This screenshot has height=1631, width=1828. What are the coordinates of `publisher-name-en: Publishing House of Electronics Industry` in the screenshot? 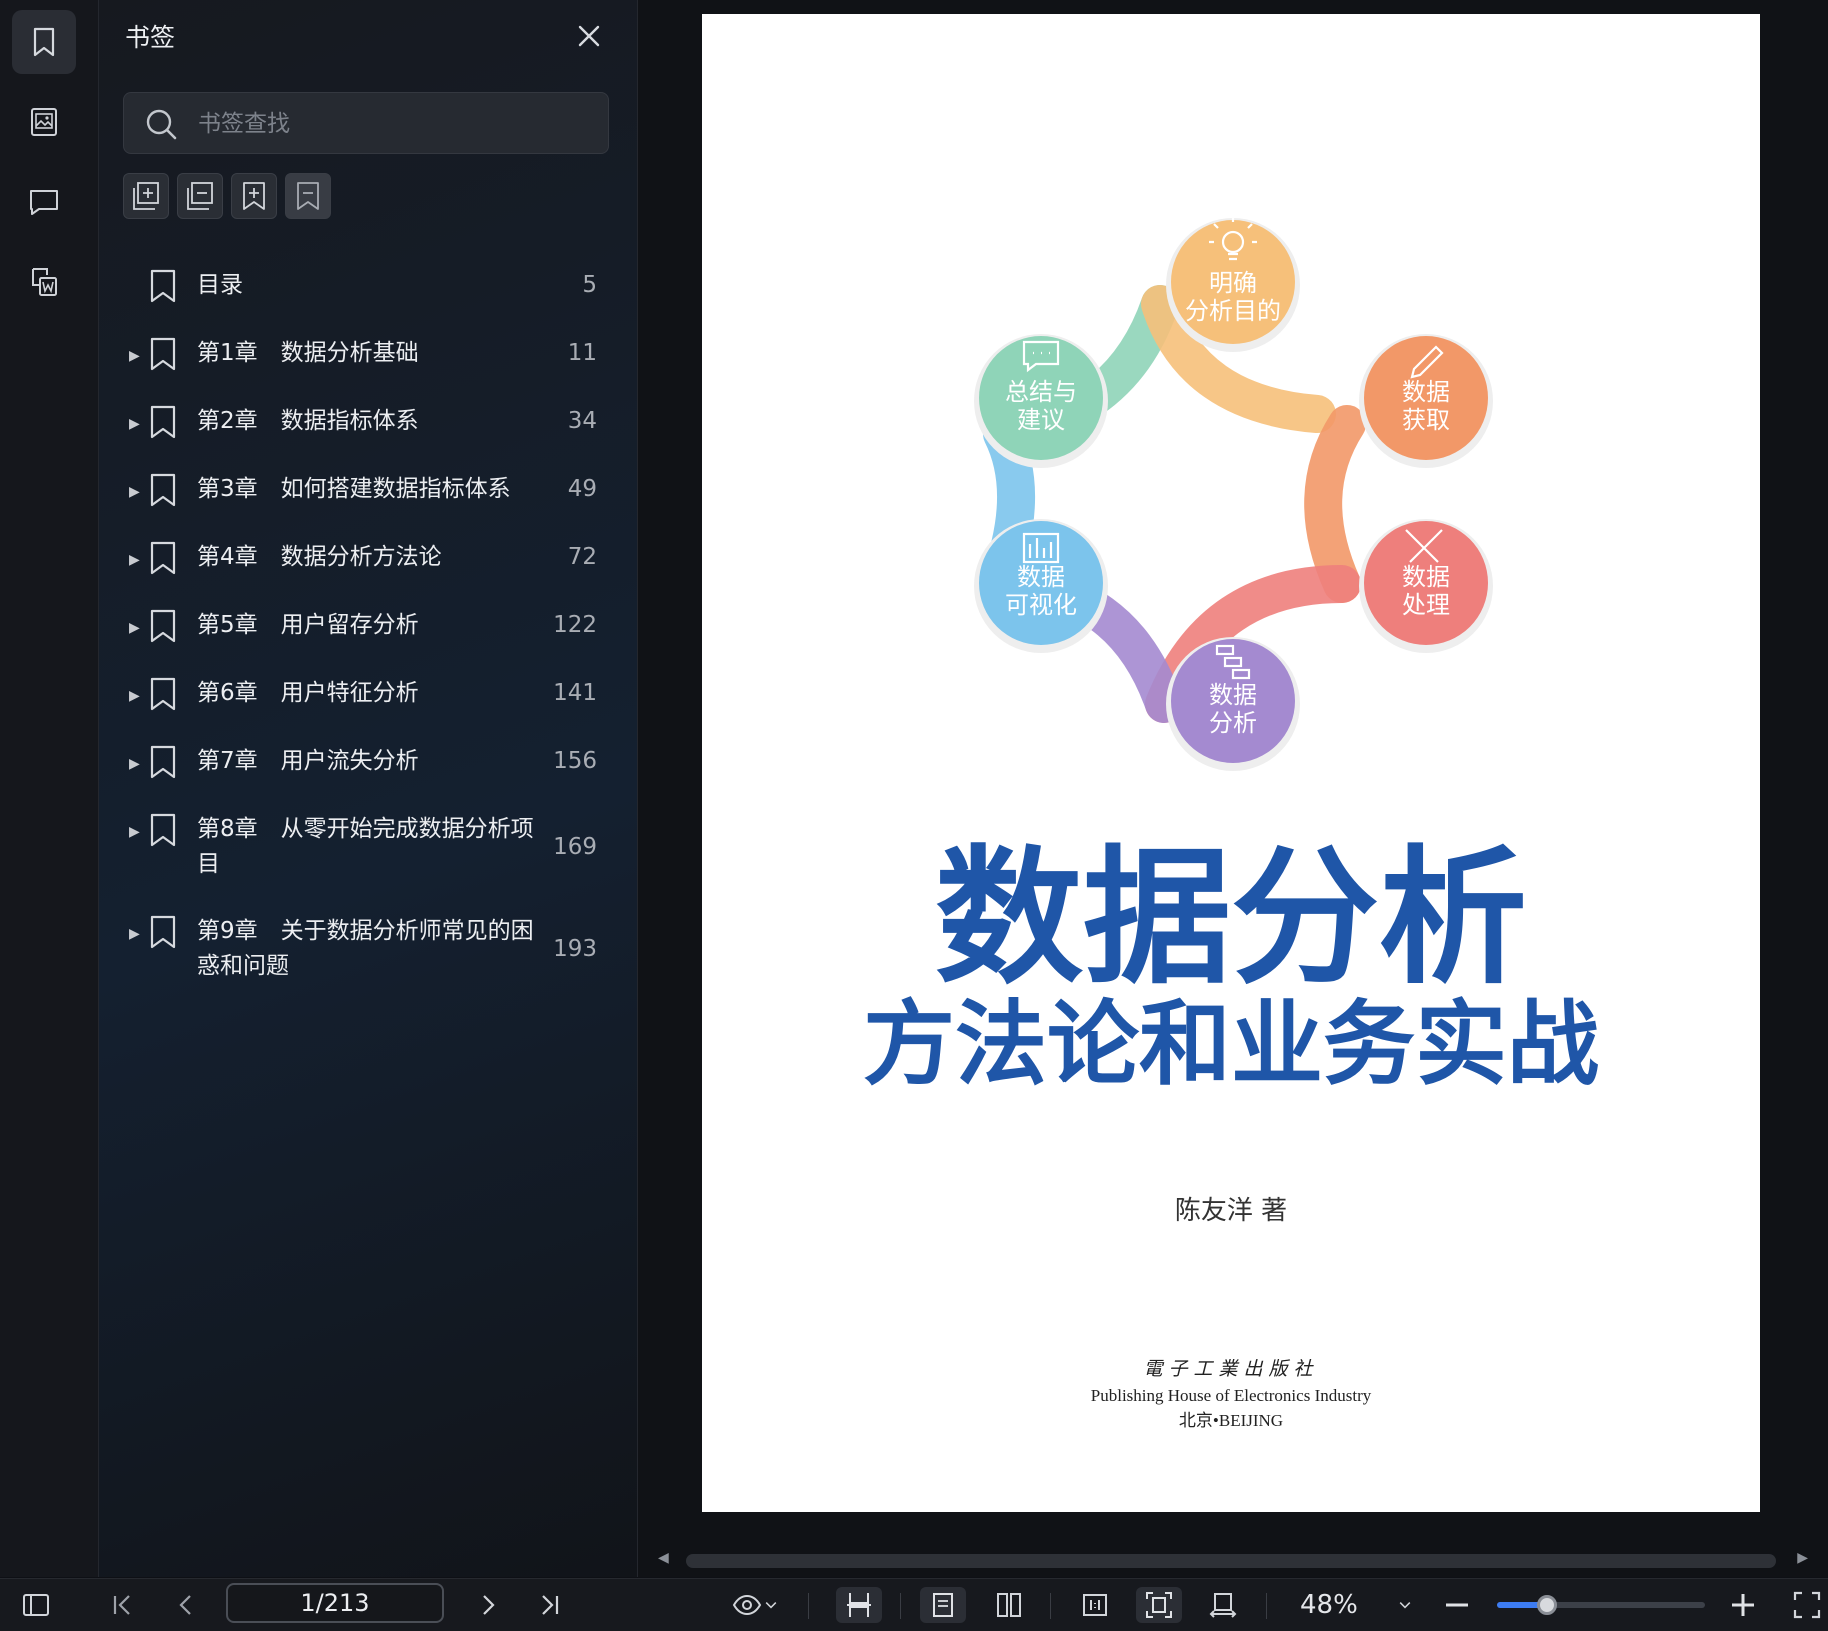 It's located at (1231, 1395).